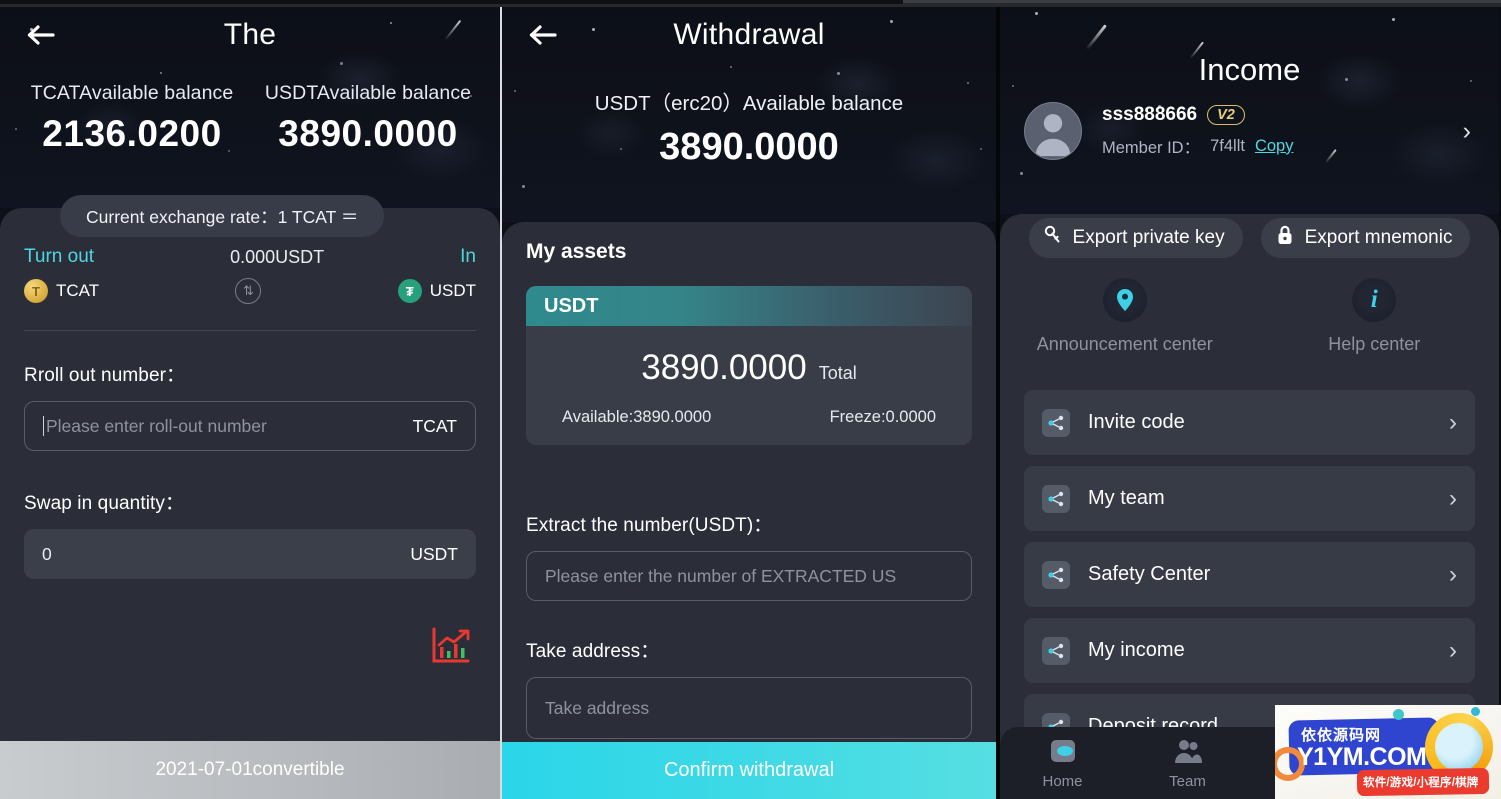 The width and height of the screenshot is (1501, 799). Describe the element at coordinates (1249, 498) in the screenshot. I see `menu-item-my-team: My team ›` at that location.